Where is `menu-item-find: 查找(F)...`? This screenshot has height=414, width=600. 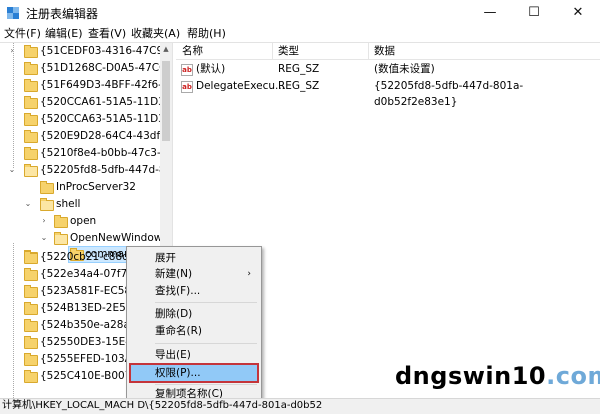 menu-item-find: 查找(F)... is located at coordinates (194, 291).